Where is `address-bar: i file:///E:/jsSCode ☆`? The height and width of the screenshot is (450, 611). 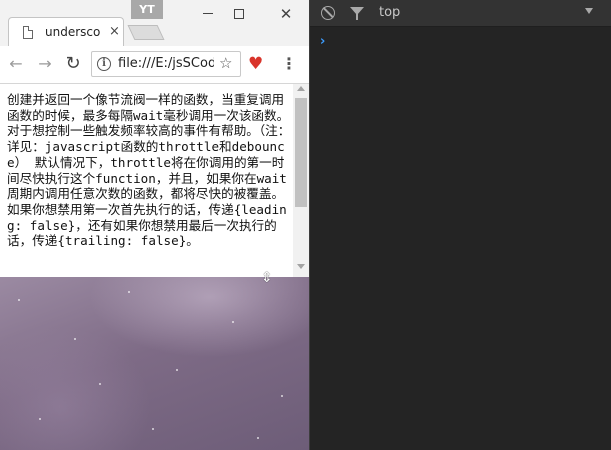
address-bar: i file:///E:/jsSCode ☆ is located at coordinates (166, 64).